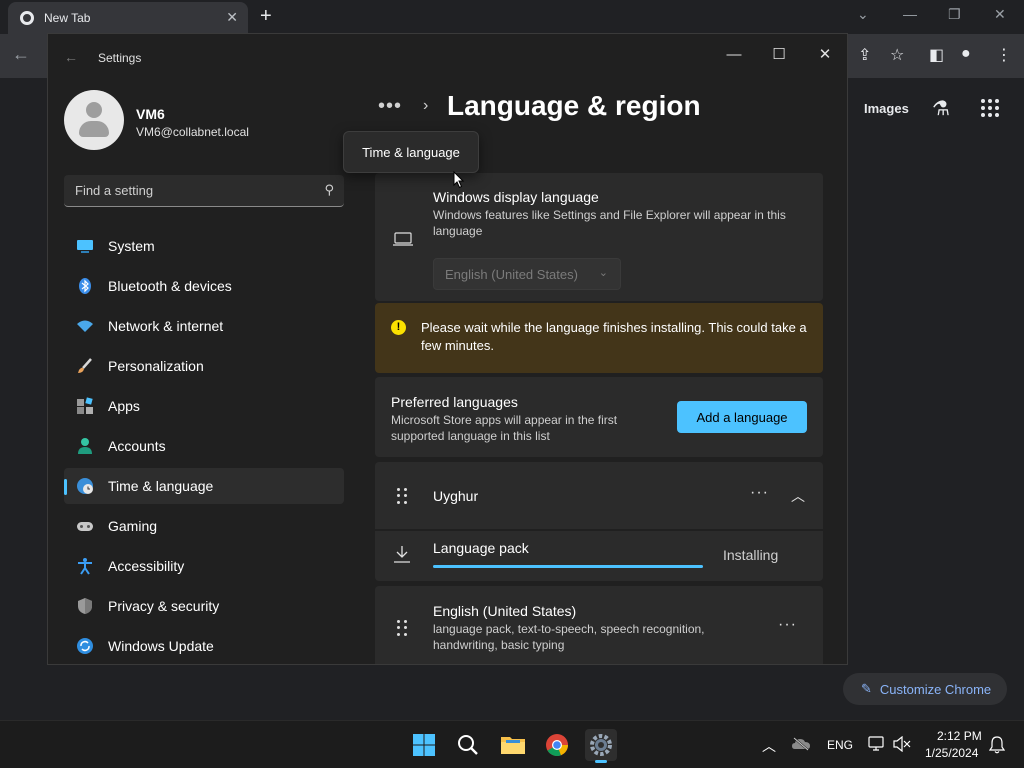 This screenshot has height=768, width=1024. What do you see at coordinates (94, 120) in the screenshot?
I see `avatar` at bounding box center [94, 120].